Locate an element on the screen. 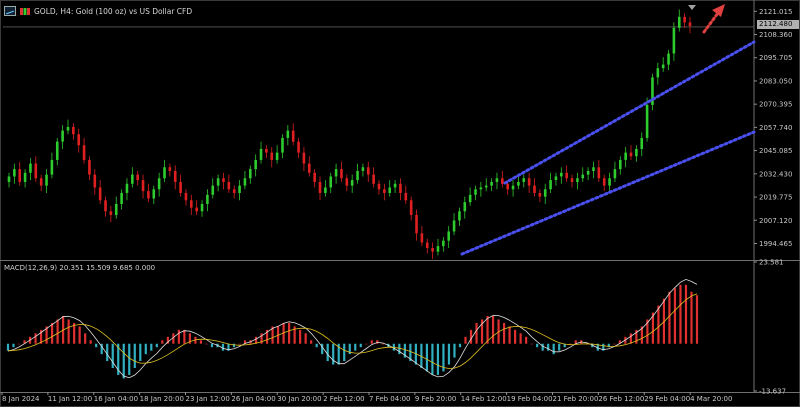  macd-indicator-label: MACD(12,26,9) 20.351 15.509 9.685 0.000 is located at coordinates (80, 268).